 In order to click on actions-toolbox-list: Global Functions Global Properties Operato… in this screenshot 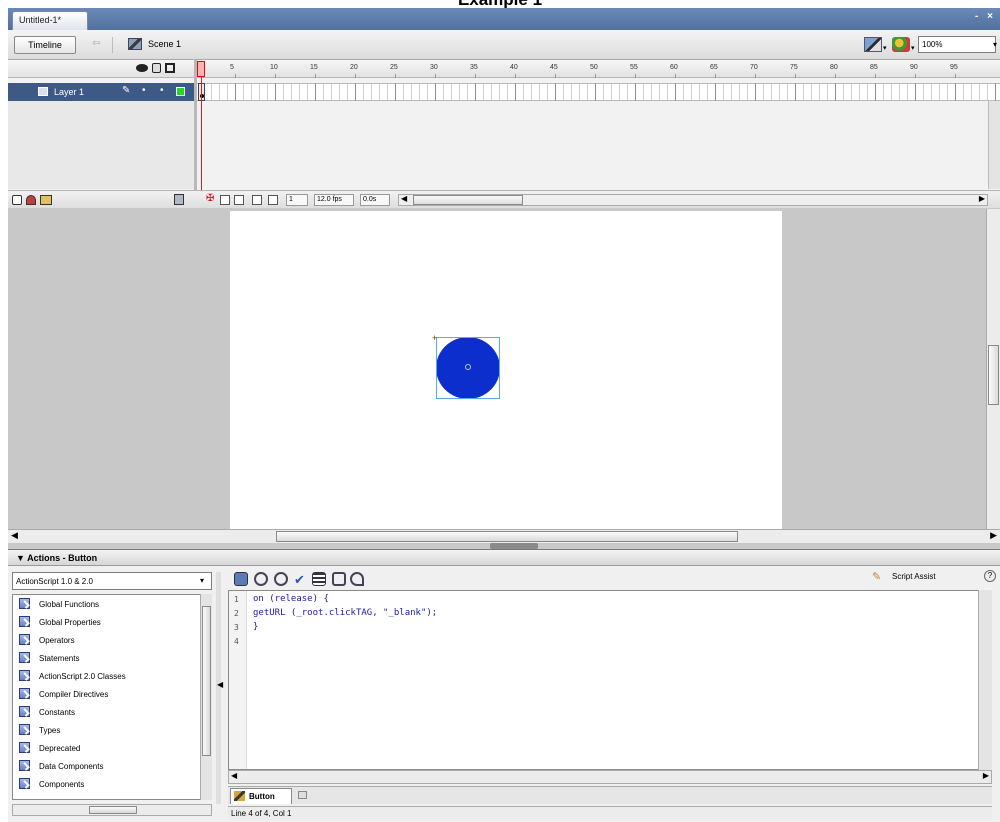, I will do `click(110, 697)`.